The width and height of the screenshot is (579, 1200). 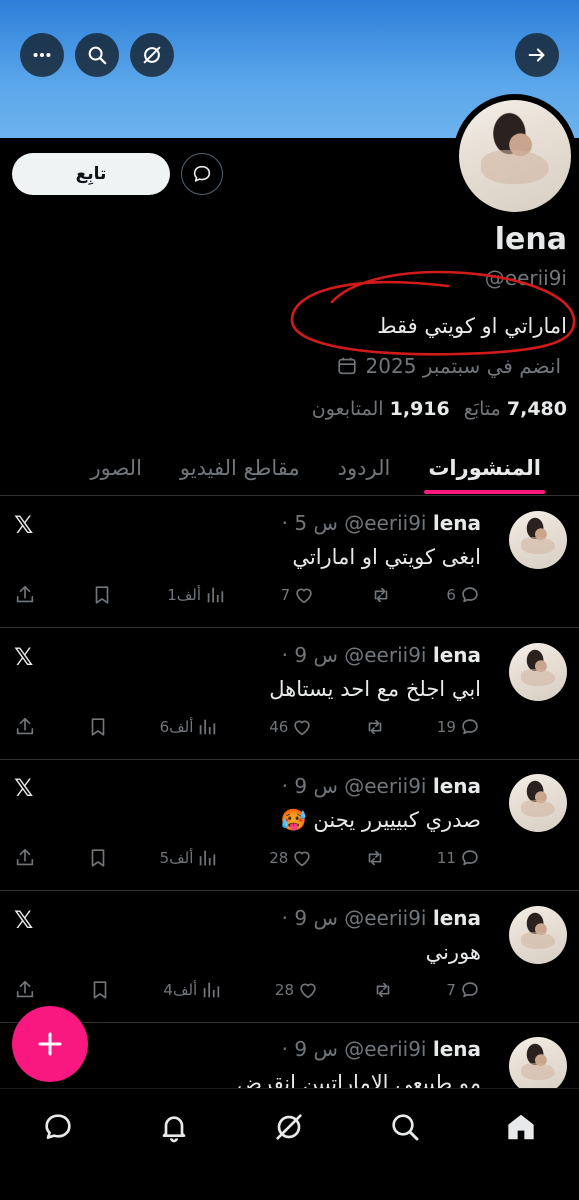 I want to click on like-button: 46, so click(x=291, y=727).